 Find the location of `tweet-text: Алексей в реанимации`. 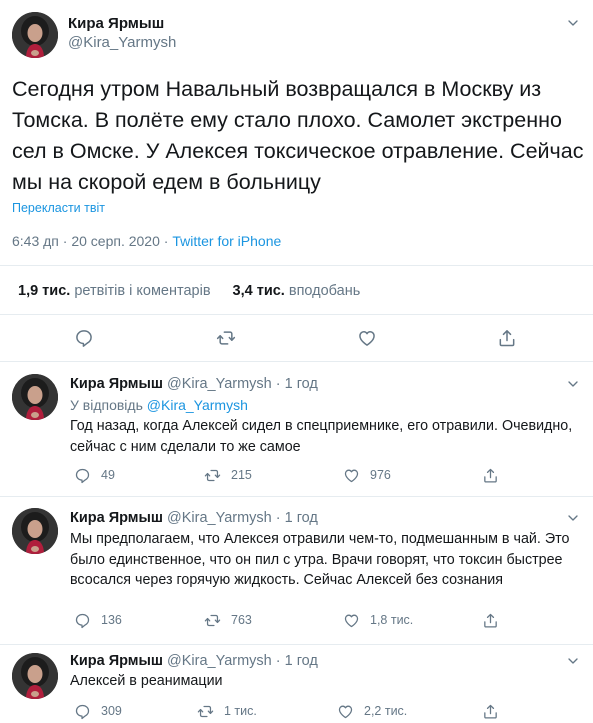

tweet-text: Алексей в реанимации is located at coordinates (146, 681).